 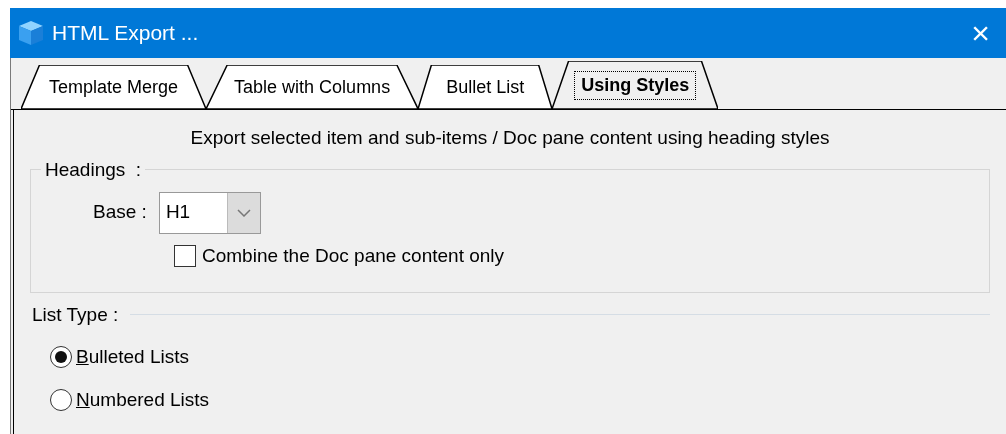 I want to click on chevron-down-icon, so click(x=243, y=212).